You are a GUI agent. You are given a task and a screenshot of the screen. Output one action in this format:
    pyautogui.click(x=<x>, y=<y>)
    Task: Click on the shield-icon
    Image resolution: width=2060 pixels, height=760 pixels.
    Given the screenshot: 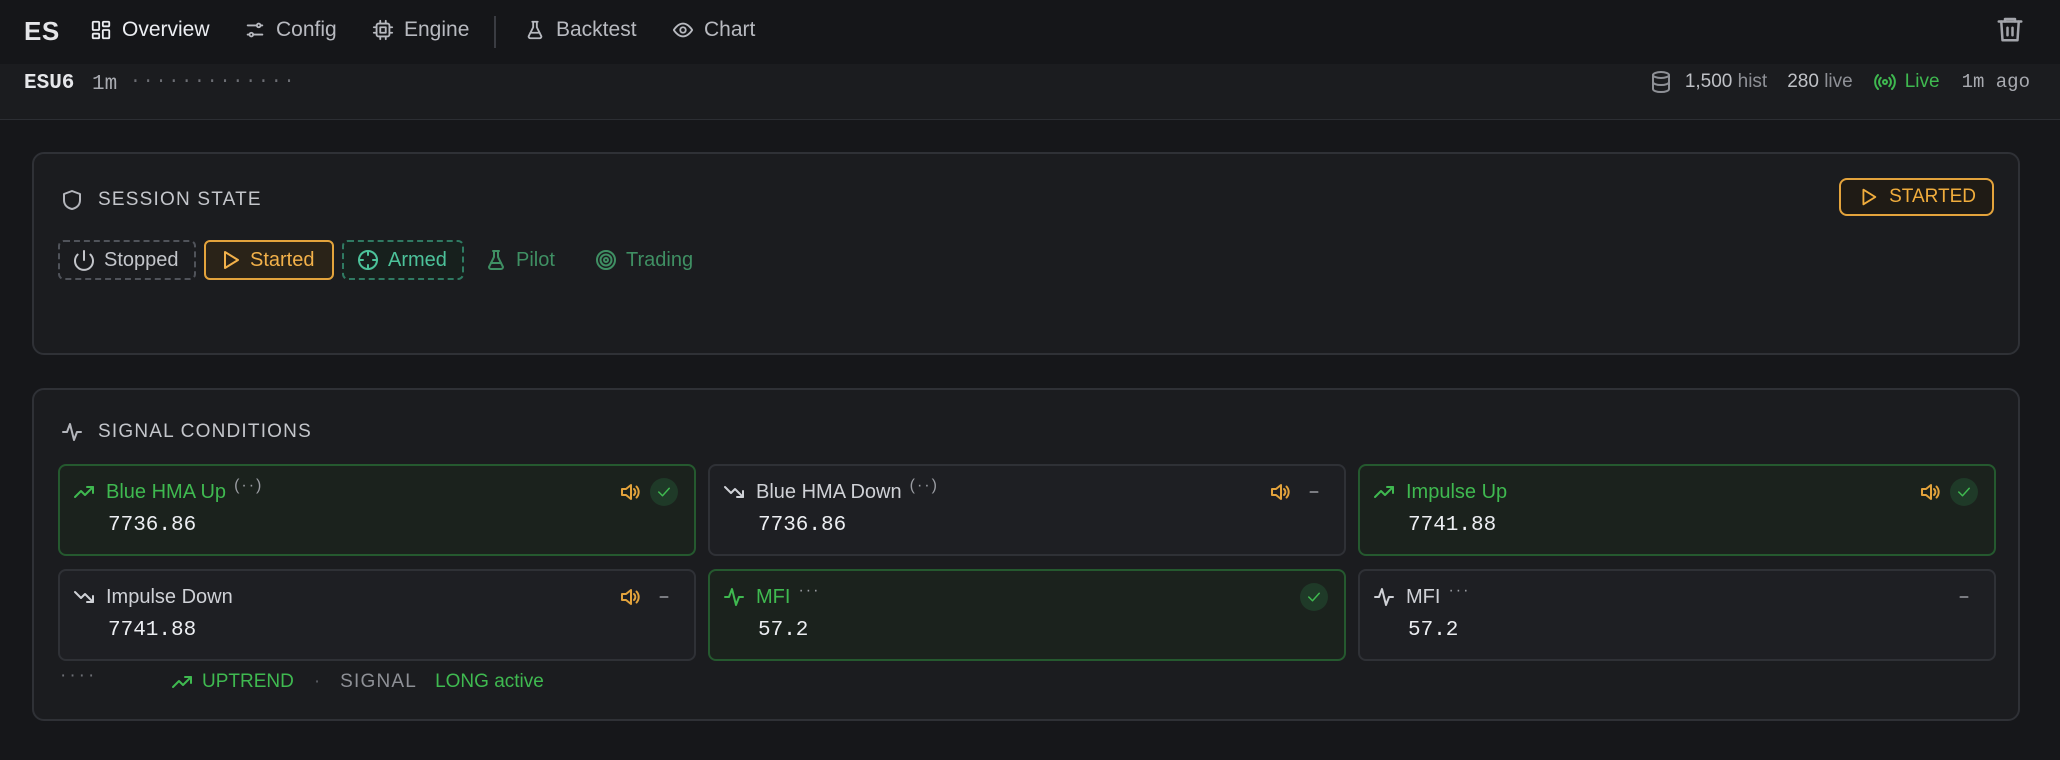 What is the action you would take?
    pyautogui.click(x=72, y=200)
    